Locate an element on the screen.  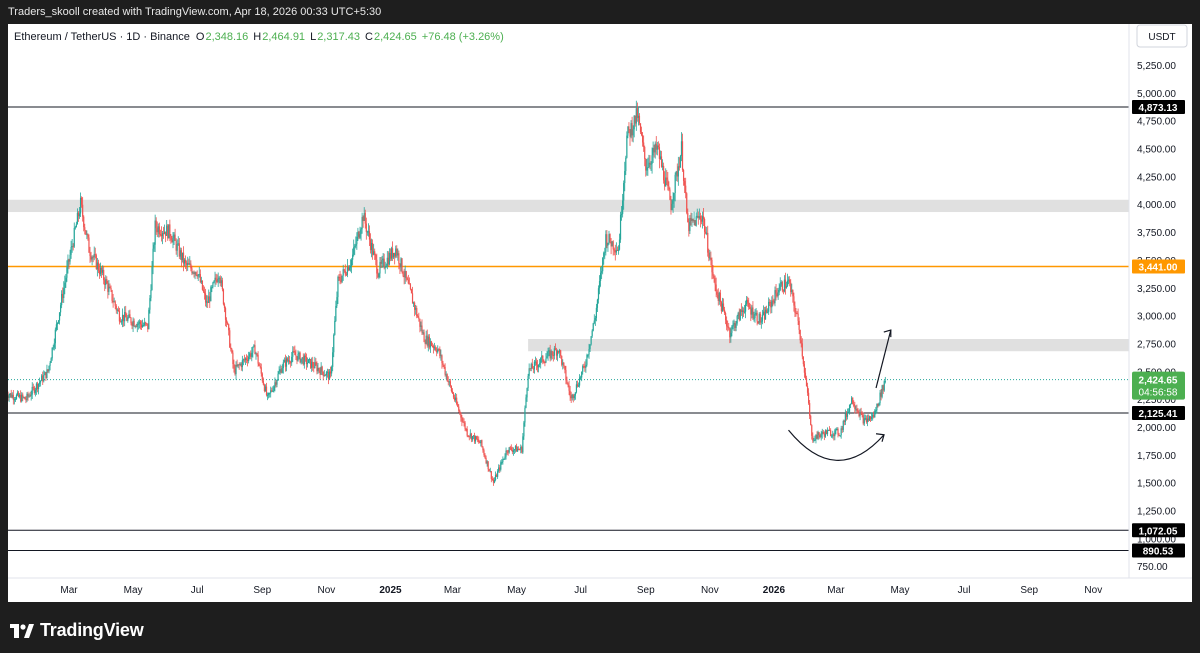
currency-button: USDT is located at coordinates (1162, 36).